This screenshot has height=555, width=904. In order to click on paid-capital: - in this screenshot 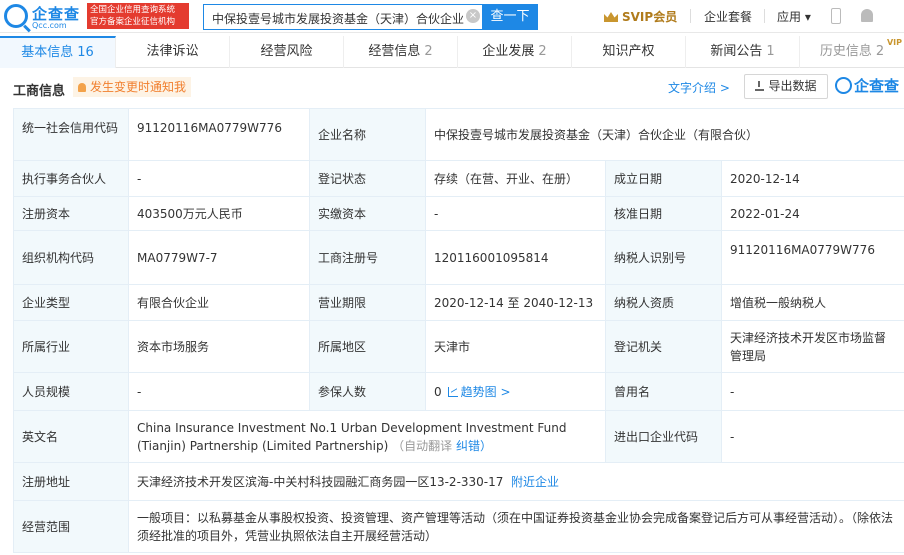, I will do `click(515, 213)`.